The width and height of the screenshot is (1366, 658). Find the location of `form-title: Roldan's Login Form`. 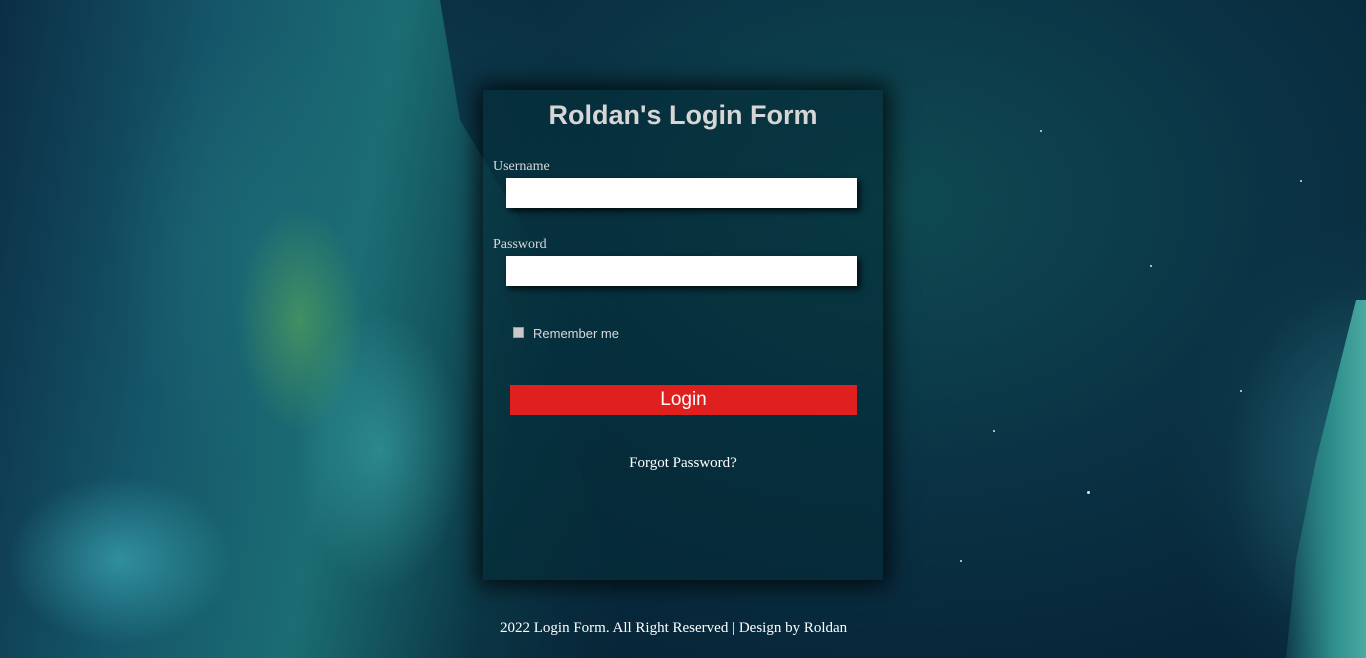

form-title: Roldan's Login Form is located at coordinates (683, 115).